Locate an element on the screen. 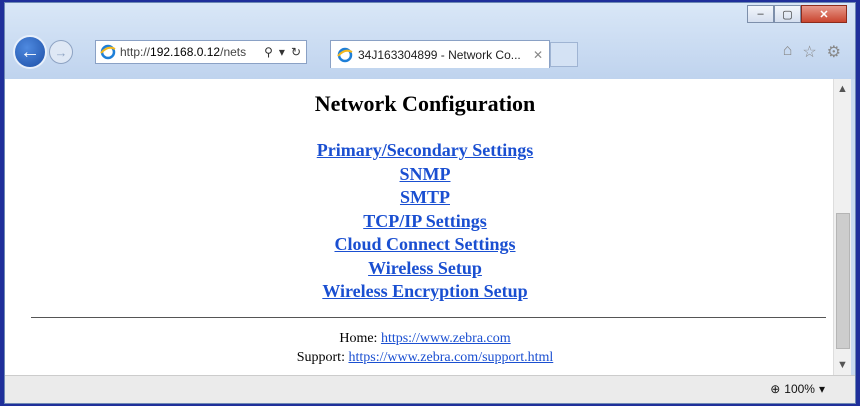 This screenshot has height=406, width=860. footer-home-link: https://www.zebra.com is located at coordinates (446, 338).